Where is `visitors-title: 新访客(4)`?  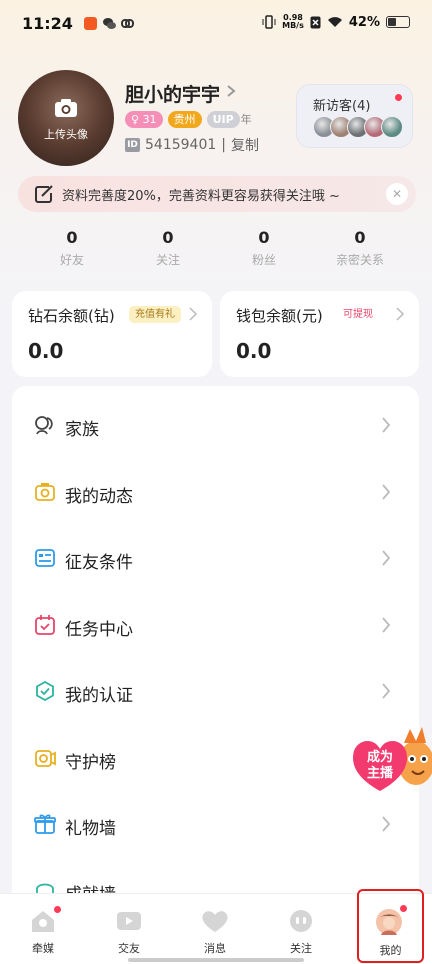
visitors-title: 新访客(4) is located at coordinates (342, 106).